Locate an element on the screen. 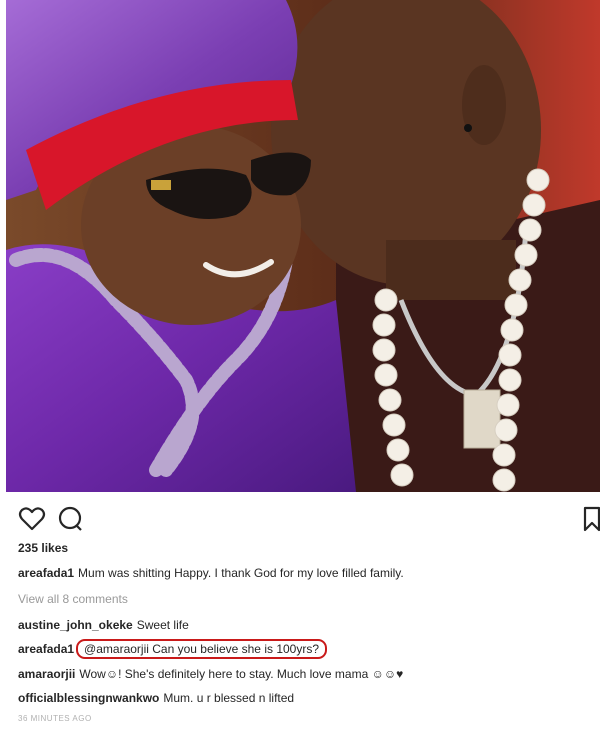  post-timestamp: 36 MINUTES AGO is located at coordinates (55, 718).